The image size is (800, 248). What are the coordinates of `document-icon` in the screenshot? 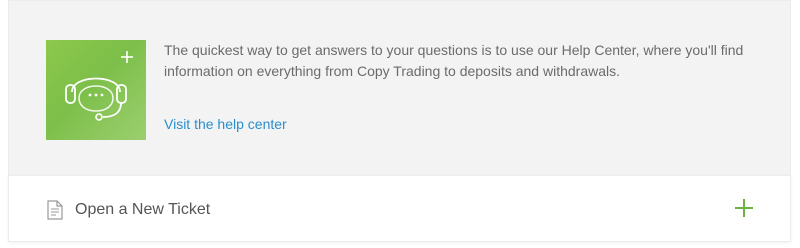 It's located at (55, 210).